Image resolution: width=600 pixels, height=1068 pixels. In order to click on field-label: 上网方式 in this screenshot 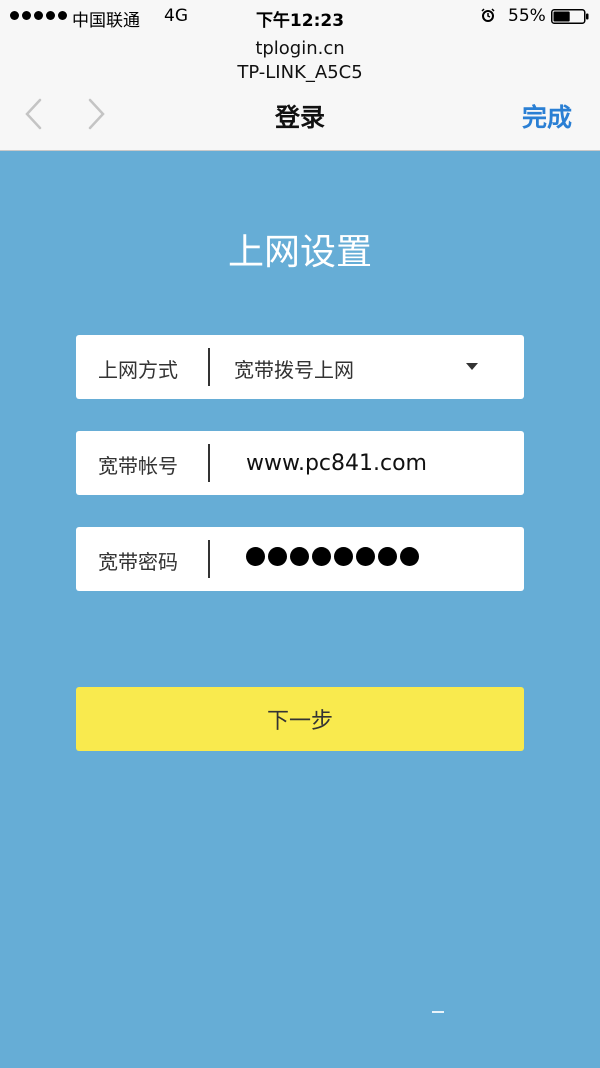, I will do `click(138, 370)`.